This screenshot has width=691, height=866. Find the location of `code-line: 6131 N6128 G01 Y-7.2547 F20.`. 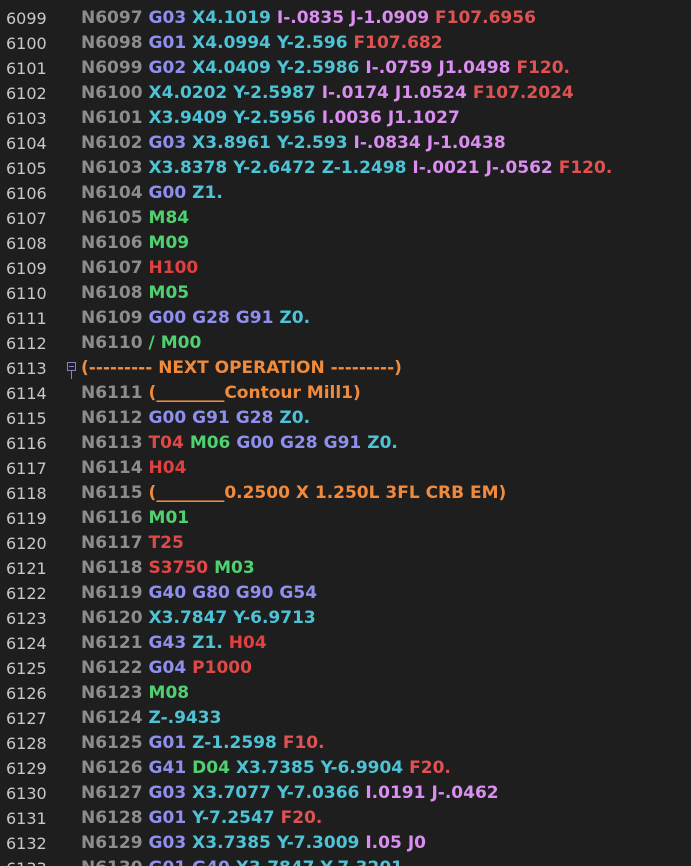

code-line: 6131 N6128 G01 Y-7.2547 F20. is located at coordinates (345, 818).